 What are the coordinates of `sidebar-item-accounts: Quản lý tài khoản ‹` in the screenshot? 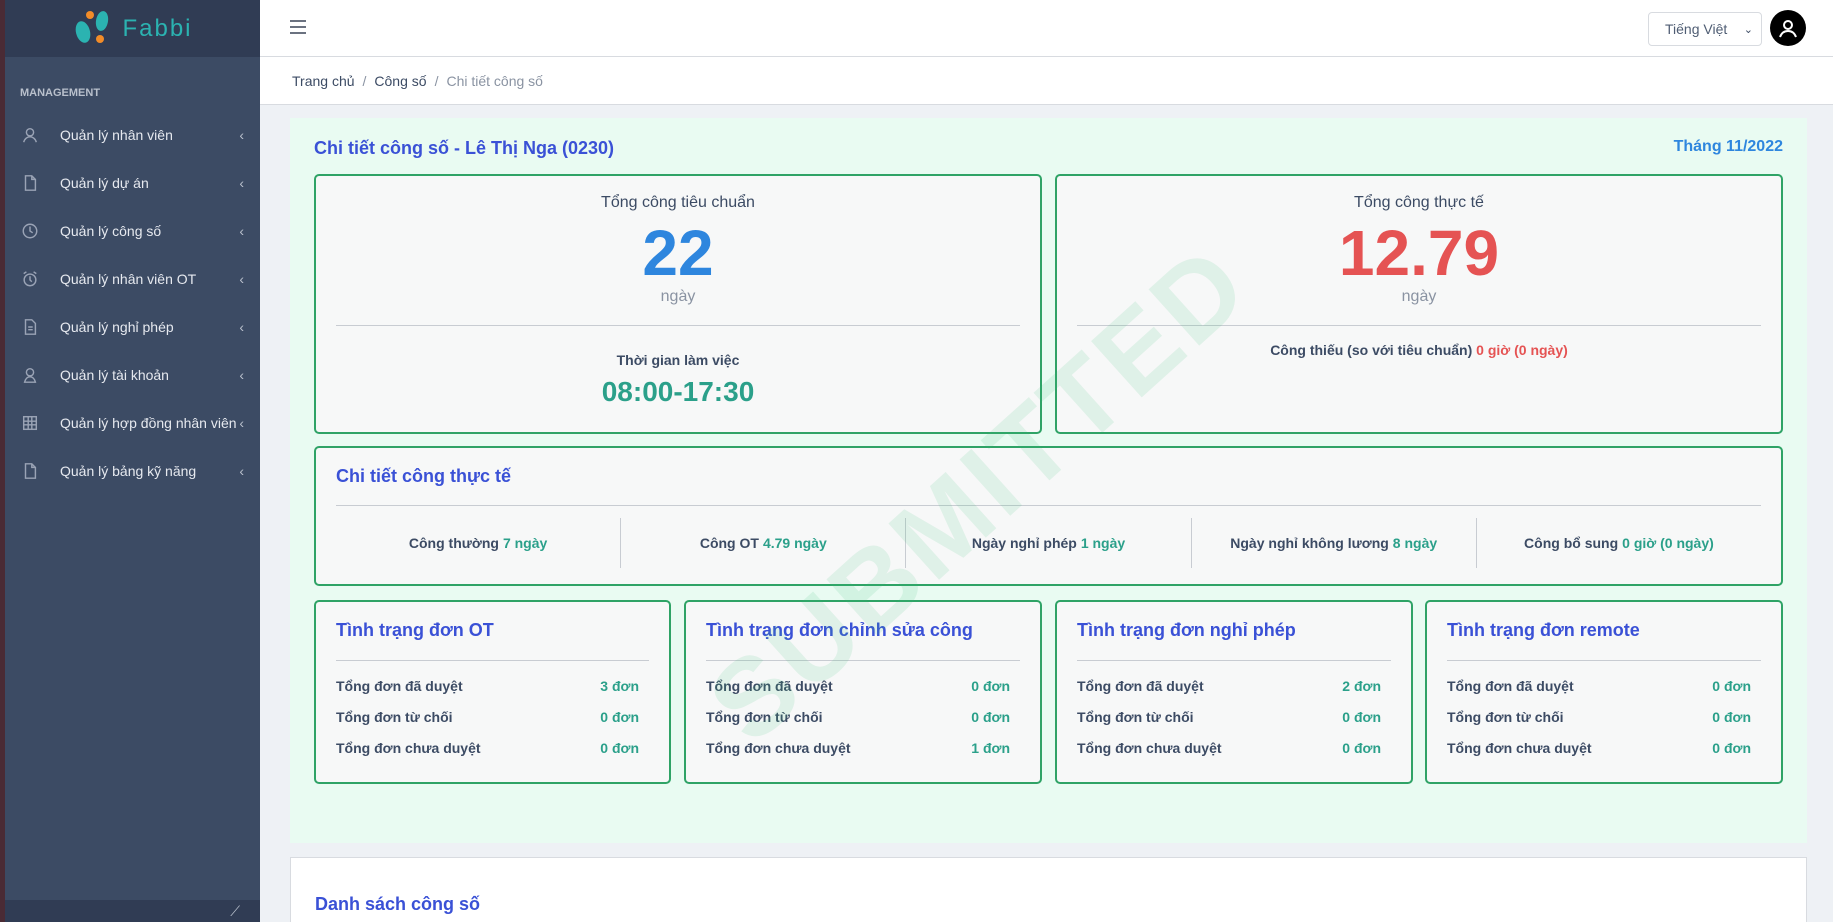 It's located at (132, 375).